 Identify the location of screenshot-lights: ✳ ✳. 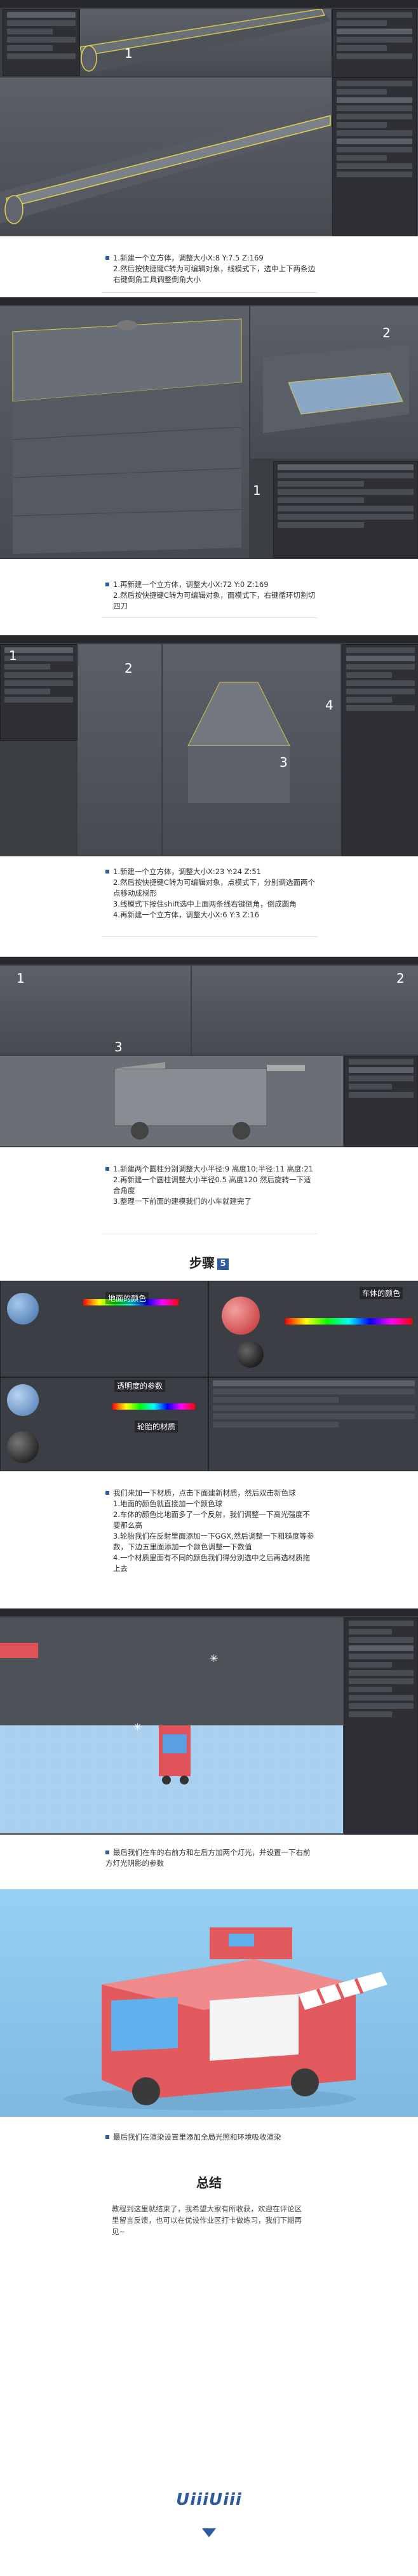
(209, 1721).